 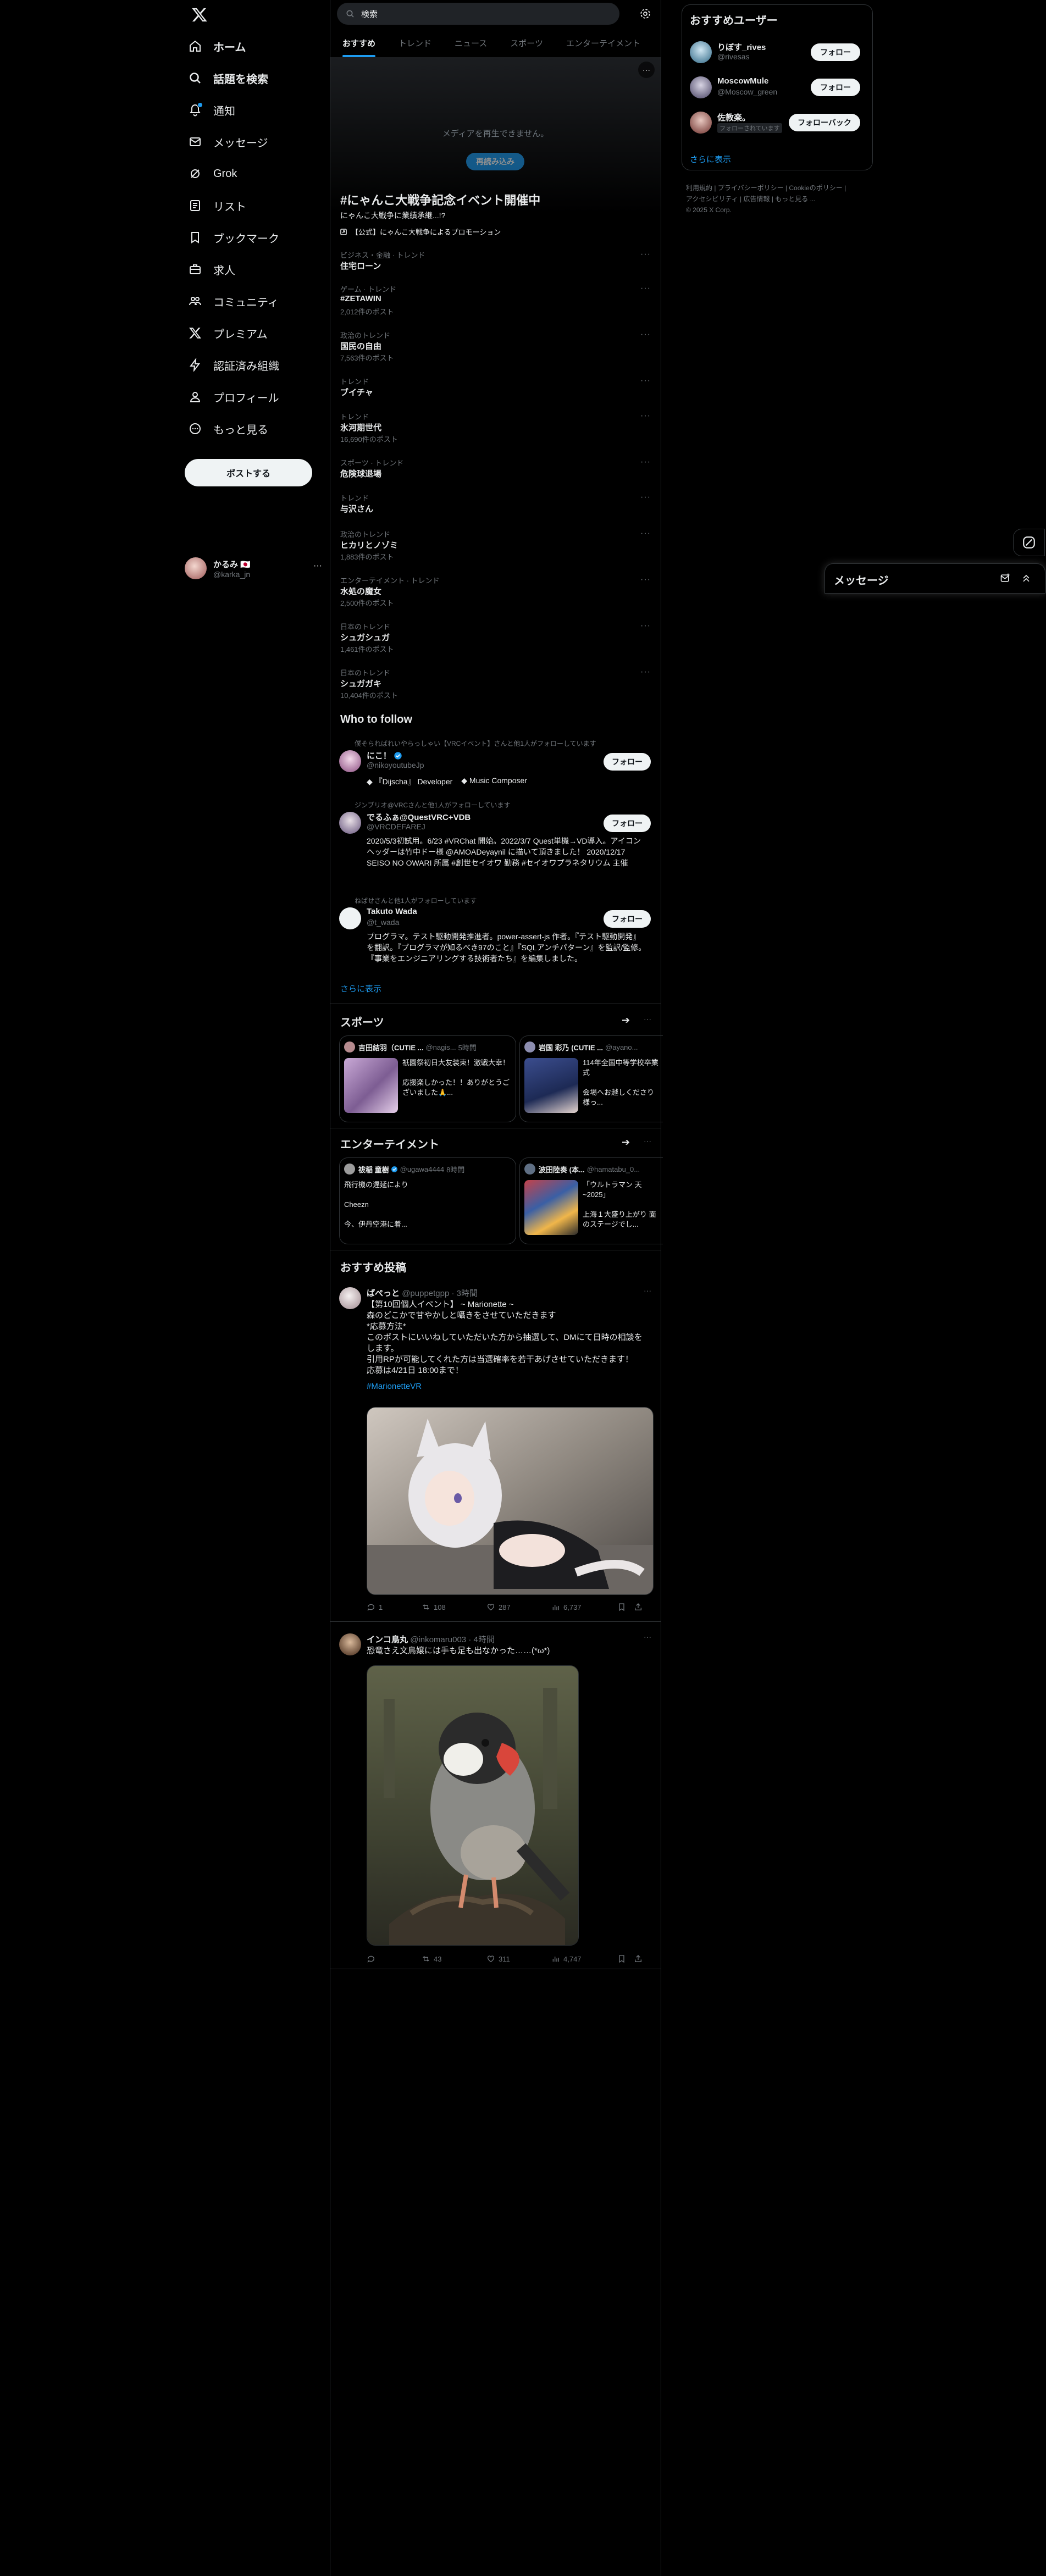 I want to click on footer-link: アクセシビリティ, so click(x=712, y=199).